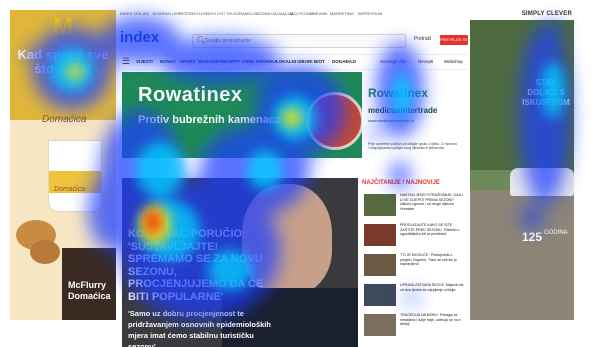 The height and width of the screenshot is (347, 592). What do you see at coordinates (453, 61) in the screenshot?
I see `nav-right-link: Webshop` at bounding box center [453, 61].